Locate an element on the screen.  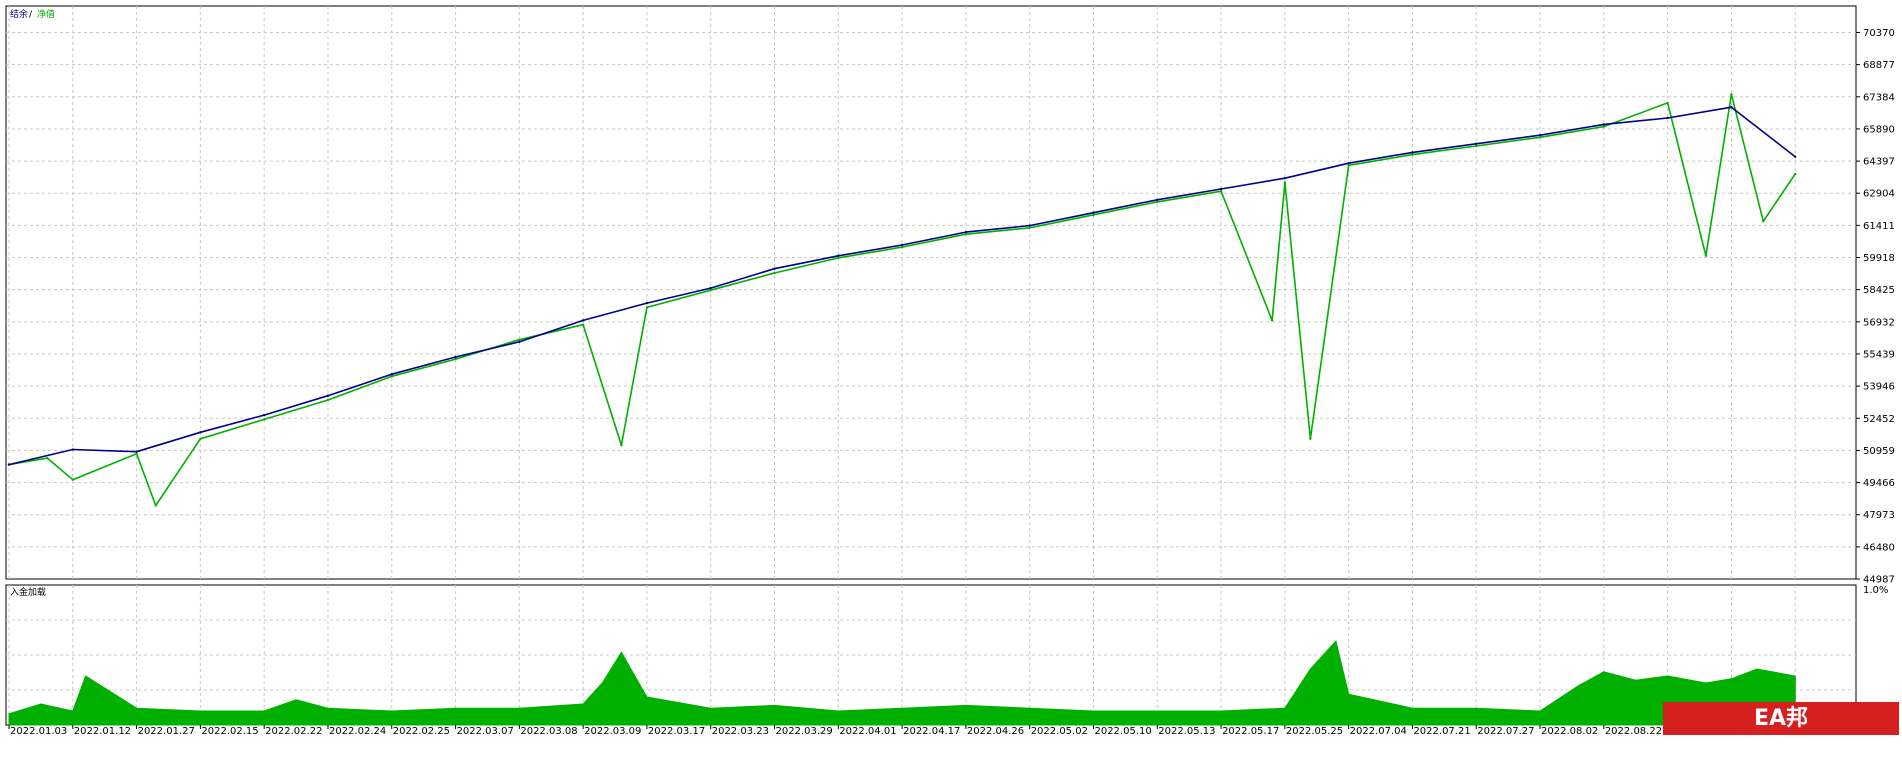
x-tick-label: 2022.03.17 is located at coordinates (676, 731).